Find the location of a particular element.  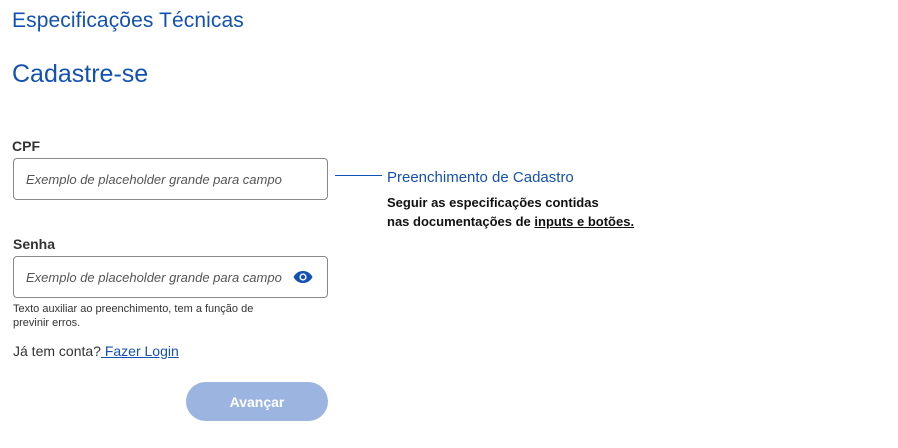

cpf-field is located at coordinates (170, 179).